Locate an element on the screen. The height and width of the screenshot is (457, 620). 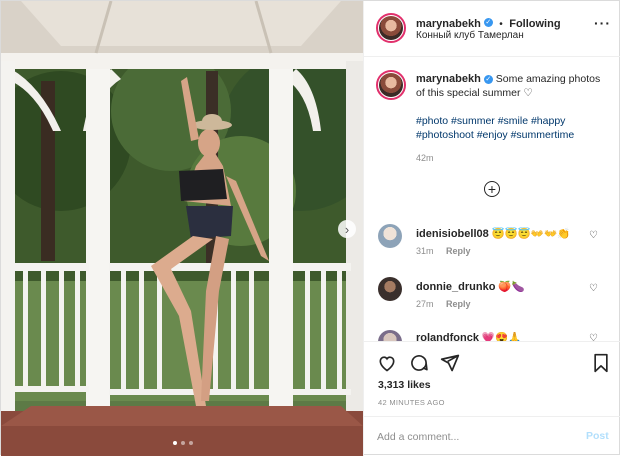
comment-text: 💗😍🙏 is located at coordinates (501, 336).